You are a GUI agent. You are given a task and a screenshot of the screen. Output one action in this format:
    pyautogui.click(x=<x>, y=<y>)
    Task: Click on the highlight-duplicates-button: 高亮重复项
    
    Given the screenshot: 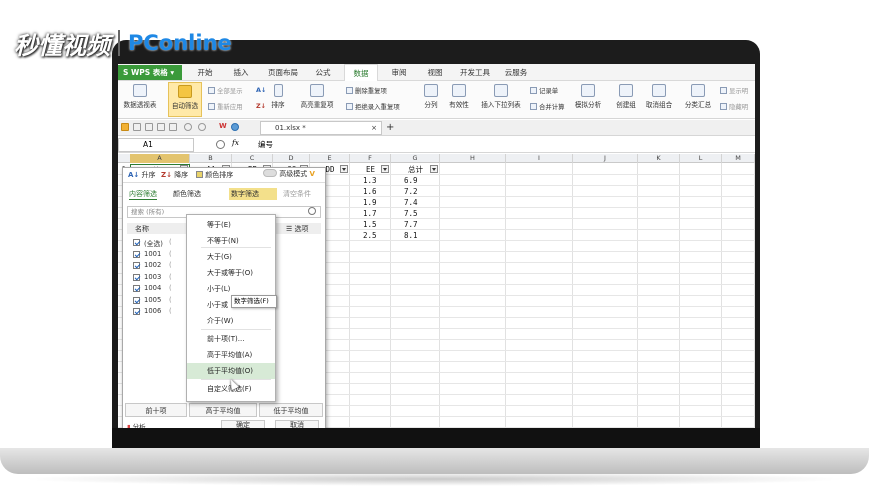 What is the action you would take?
    pyautogui.click(x=317, y=99)
    